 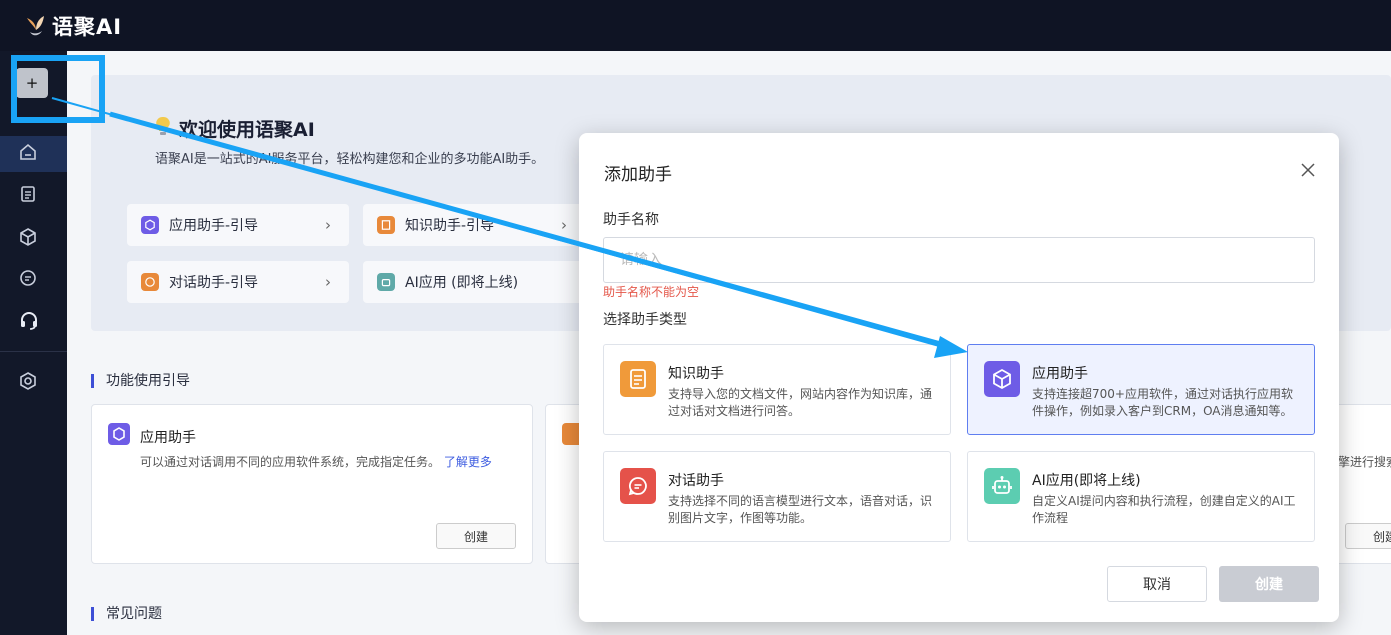 What do you see at coordinates (126, 614) in the screenshot?
I see `section-faq: 常见问题` at bounding box center [126, 614].